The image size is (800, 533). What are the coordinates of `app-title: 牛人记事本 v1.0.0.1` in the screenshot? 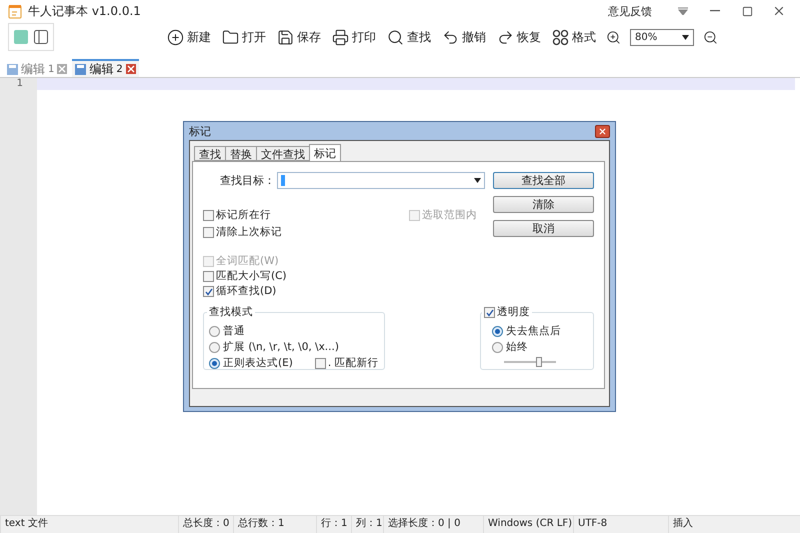 It's located at (84, 11).